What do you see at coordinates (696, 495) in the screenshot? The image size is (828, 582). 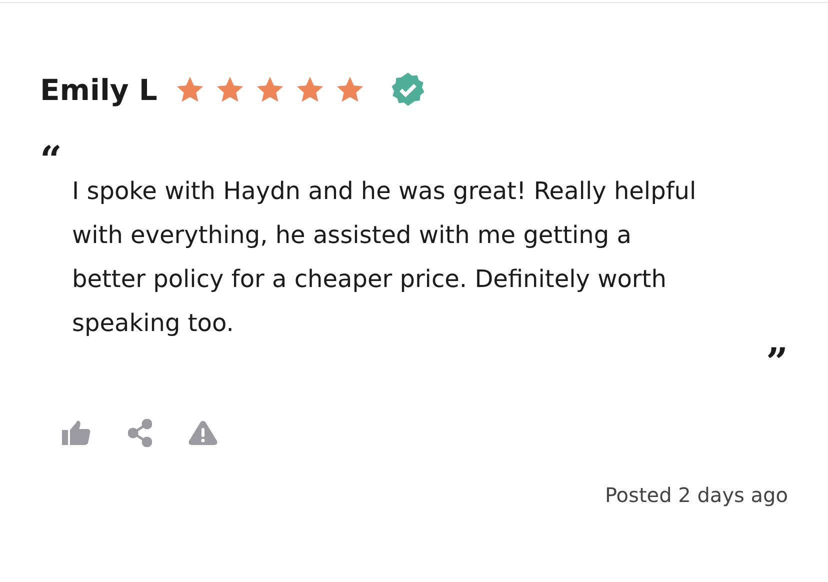 I see `posted-time: Posted 2 days ago` at bounding box center [696, 495].